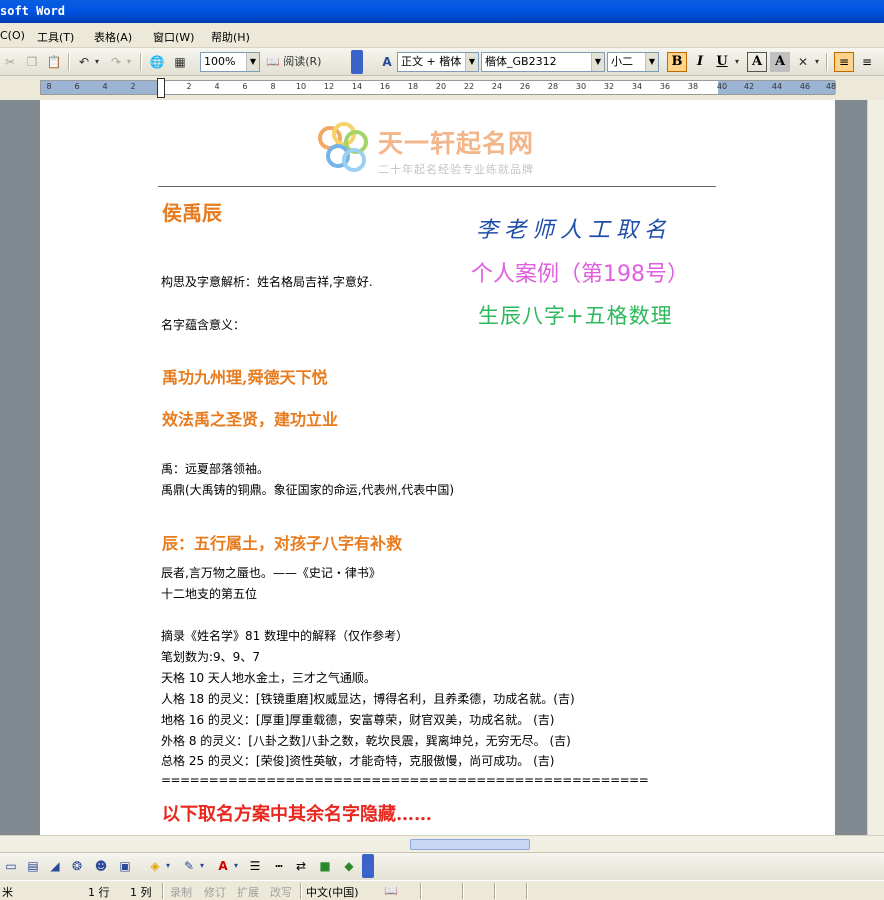  Describe the element at coordinates (54, 62) in the screenshot. I see `paste-icon: 📋` at that location.